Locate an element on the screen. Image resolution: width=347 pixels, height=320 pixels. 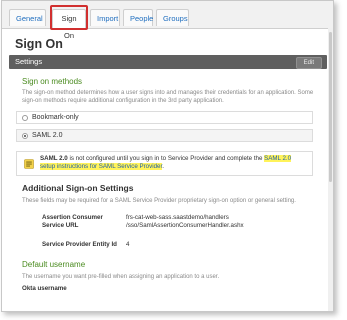
warning-strong: SAML 2.0 is located at coordinates (54, 158).